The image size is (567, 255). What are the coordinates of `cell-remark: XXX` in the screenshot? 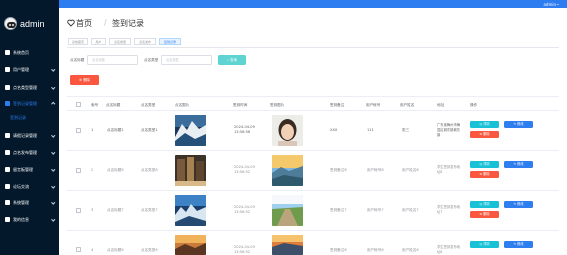 It's located at (334, 130).